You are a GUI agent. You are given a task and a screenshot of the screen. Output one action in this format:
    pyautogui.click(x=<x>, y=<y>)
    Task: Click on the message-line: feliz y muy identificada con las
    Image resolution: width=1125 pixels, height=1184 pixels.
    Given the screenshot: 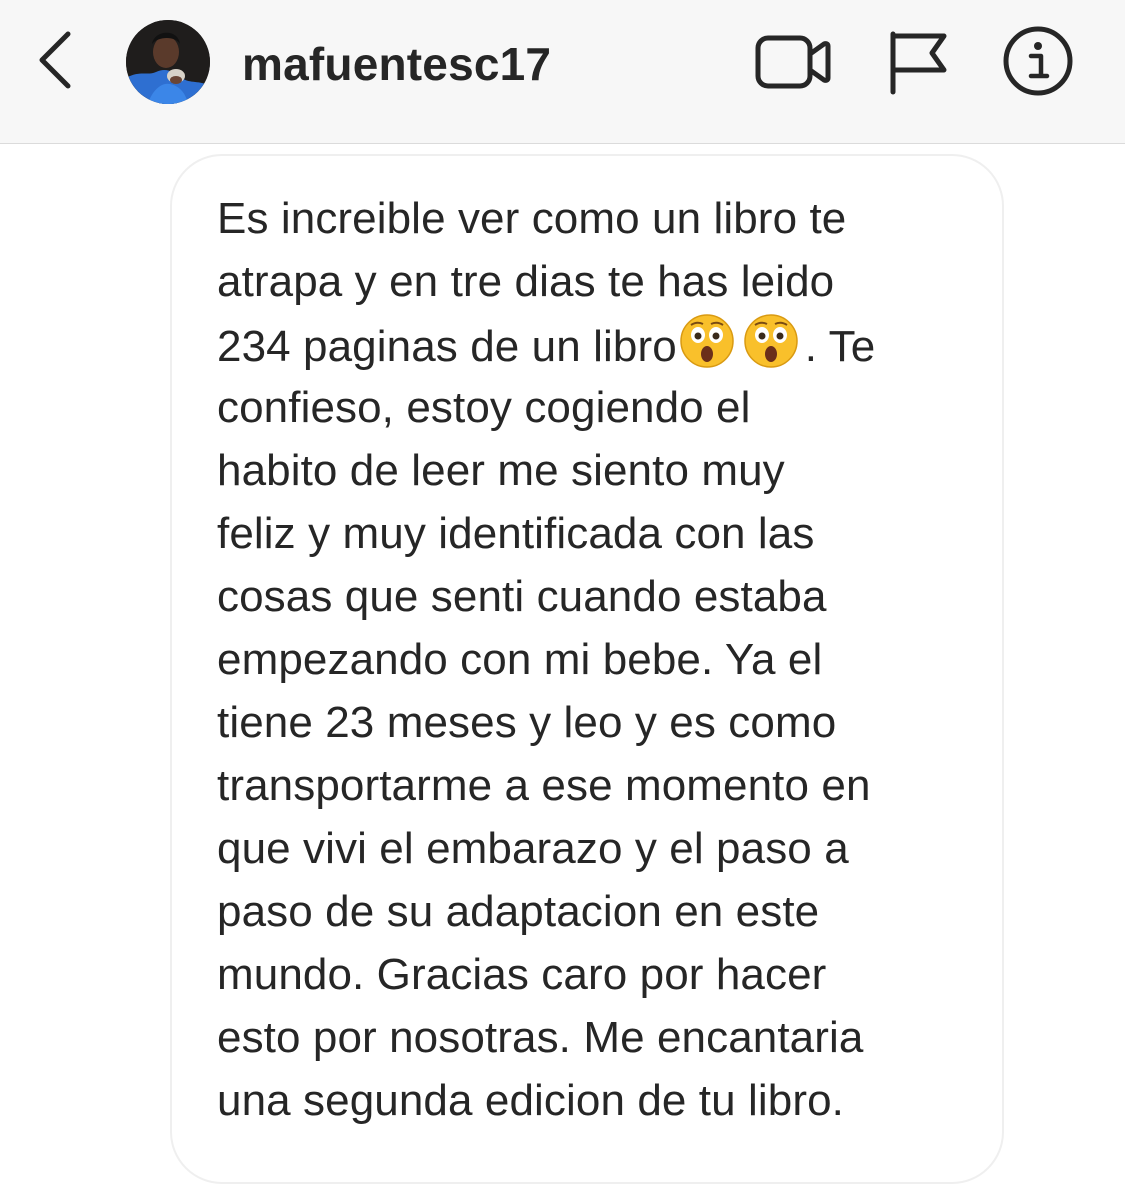 What is the action you would take?
    pyautogui.click(x=516, y=533)
    